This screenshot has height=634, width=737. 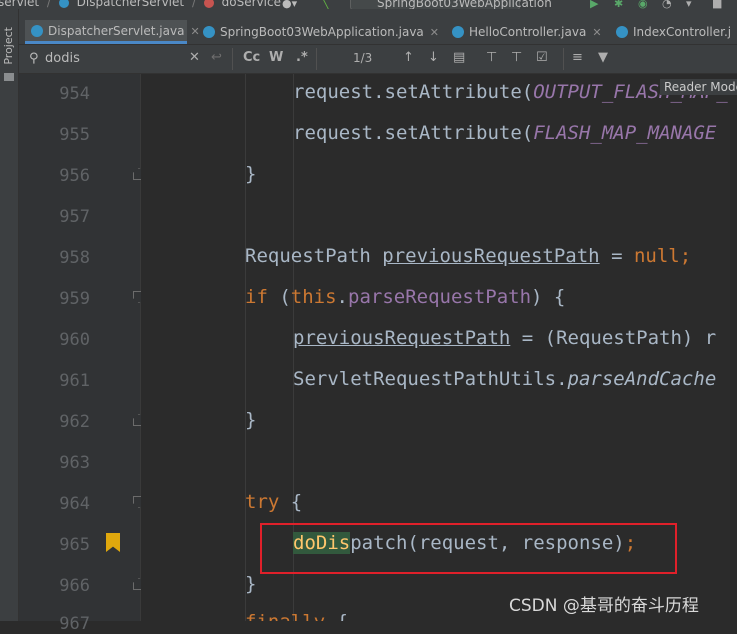 What do you see at coordinates (251, 420) in the screenshot?
I see `code-line-962: }` at bounding box center [251, 420].